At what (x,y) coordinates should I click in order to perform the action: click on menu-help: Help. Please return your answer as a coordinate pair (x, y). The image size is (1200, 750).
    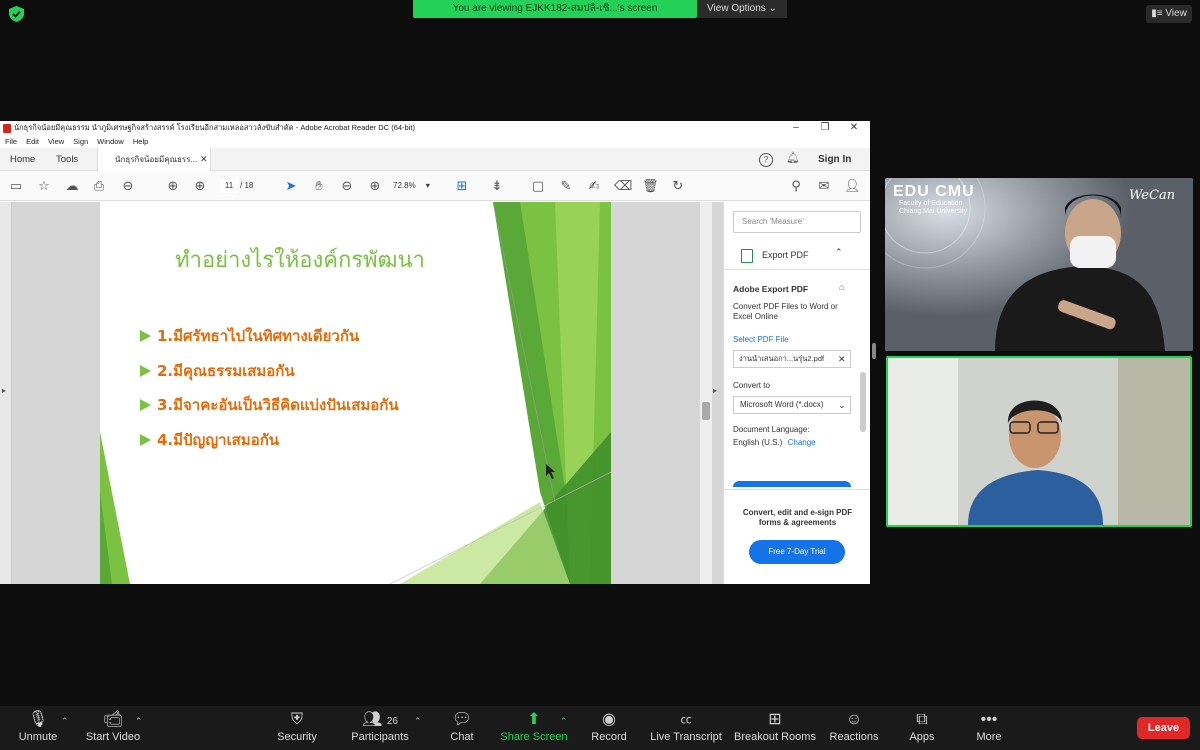
    Looking at the image, I should click on (140, 141).